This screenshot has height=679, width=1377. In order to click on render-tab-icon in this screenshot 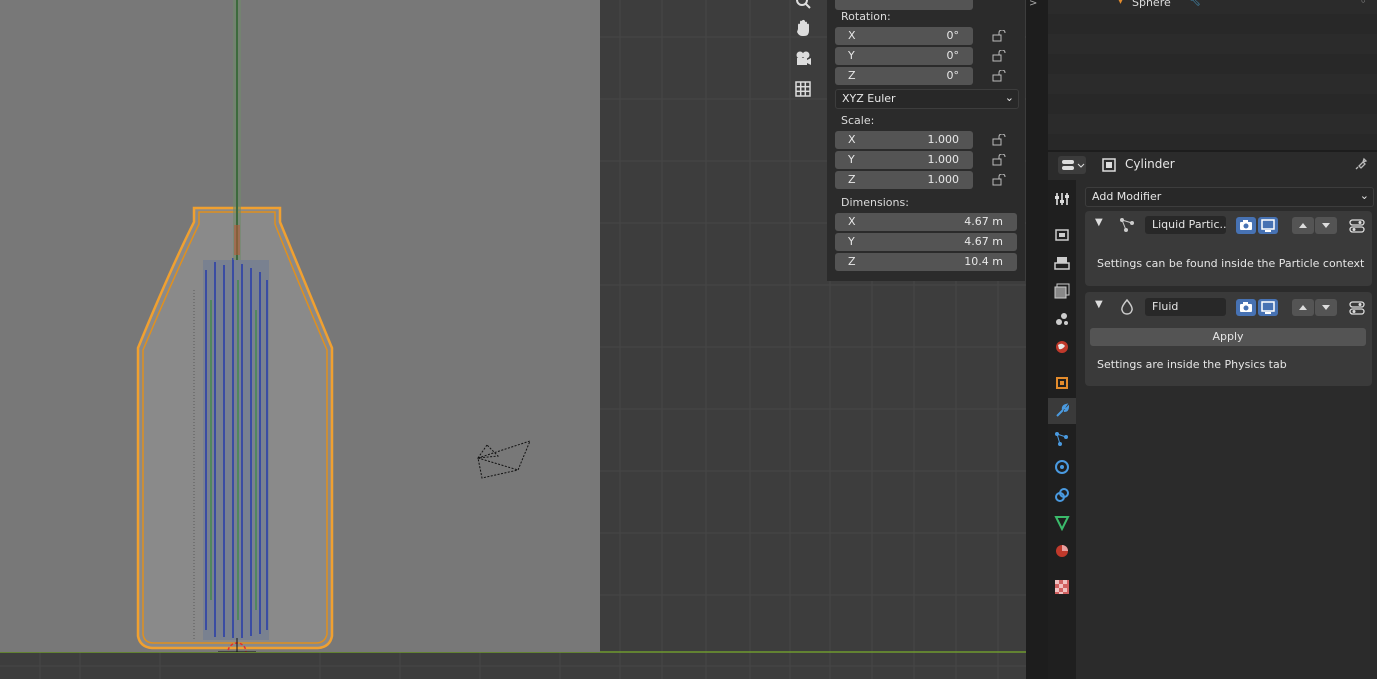, I will do `click(1062, 235)`.